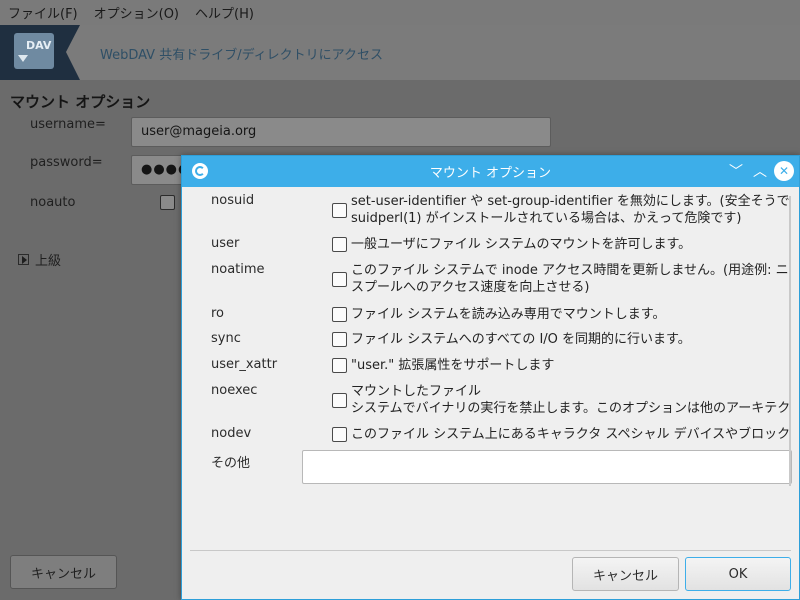 This screenshot has width=800, height=600. What do you see at coordinates (63, 572) in the screenshot?
I see `main-cancel-button: キャンセル` at bounding box center [63, 572].